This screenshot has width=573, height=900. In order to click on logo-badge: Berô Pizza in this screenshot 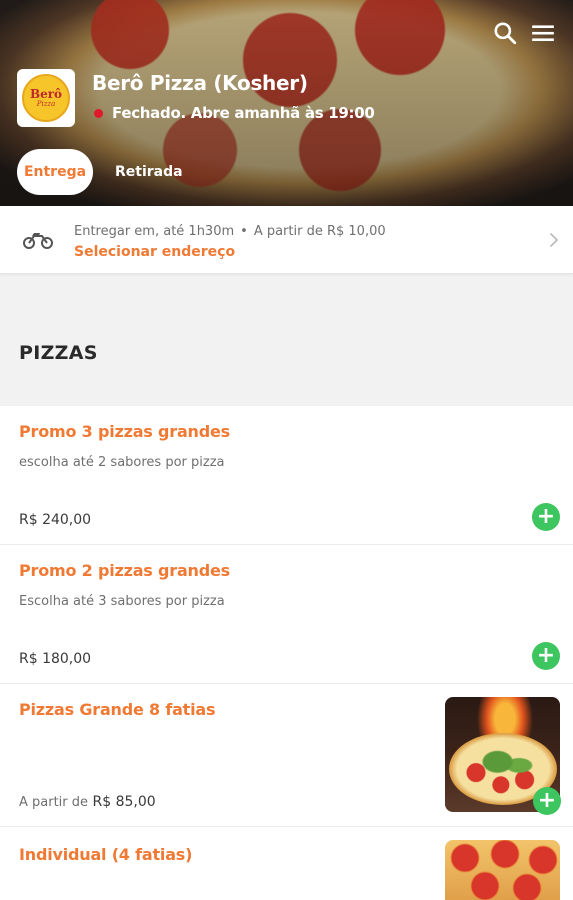, I will do `click(46, 98)`.